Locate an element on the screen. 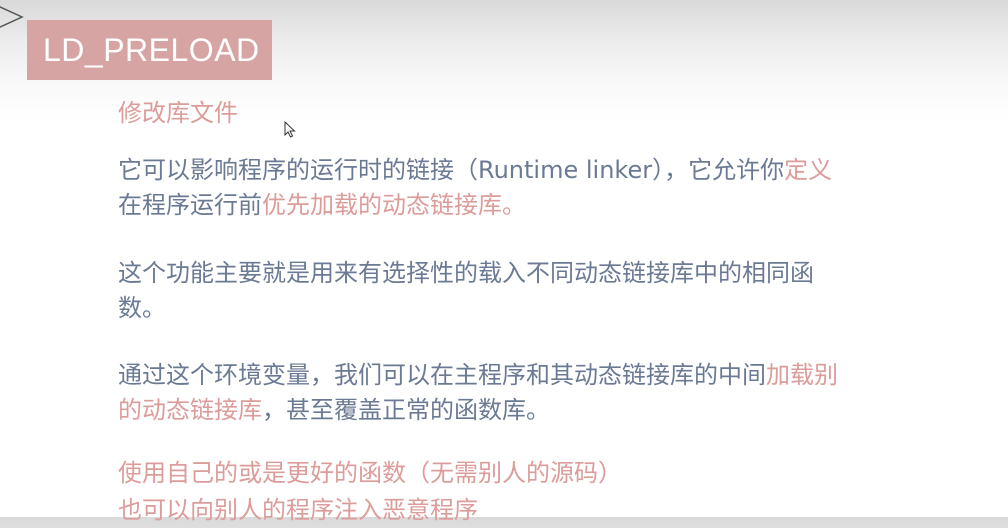 The height and width of the screenshot is (528, 1008). paragraph-3-text: 通过这个环境变量，我们可以在主程序和其动态链接库的中间 is located at coordinates (442, 375).